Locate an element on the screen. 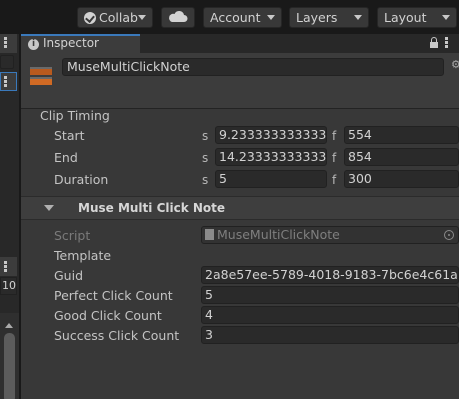 This screenshot has width=459, height=399. inspector-tab-label: Inspector is located at coordinates (71, 43).